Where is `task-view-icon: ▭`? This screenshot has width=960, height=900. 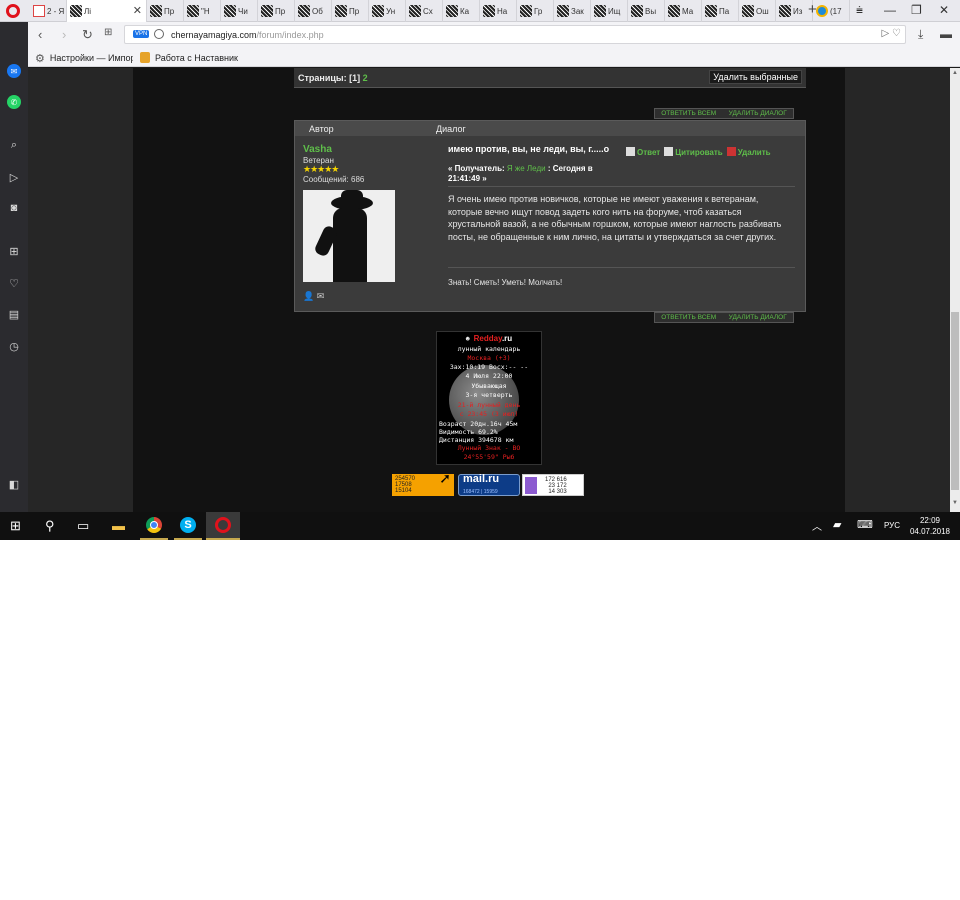 task-view-icon: ▭ is located at coordinates (83, 526).